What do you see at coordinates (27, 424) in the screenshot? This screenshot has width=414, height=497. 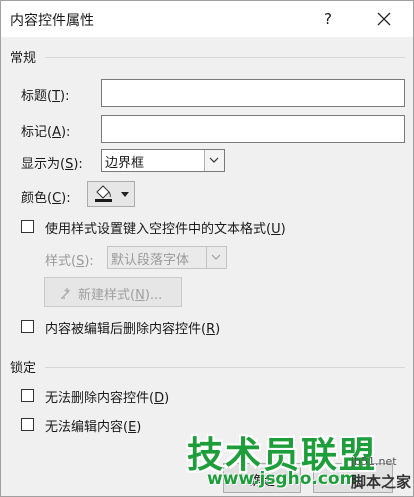 I see `cannot-edit-checkbox` at bounding box center [27, 424].